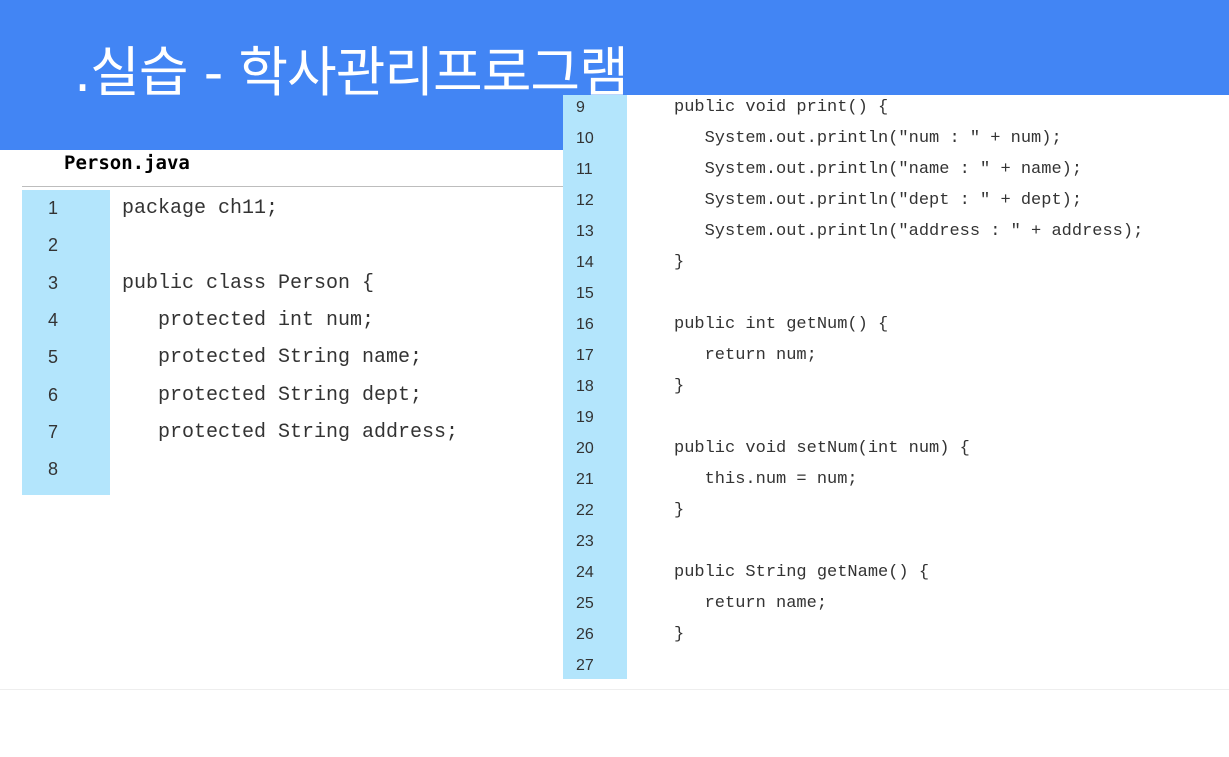 This screenshot has width=1229, height=757. Describe the element at coordinates (351, 72) in the screenshot. I see `slide-title: .실습 - 학사관리프로그램` at that location.